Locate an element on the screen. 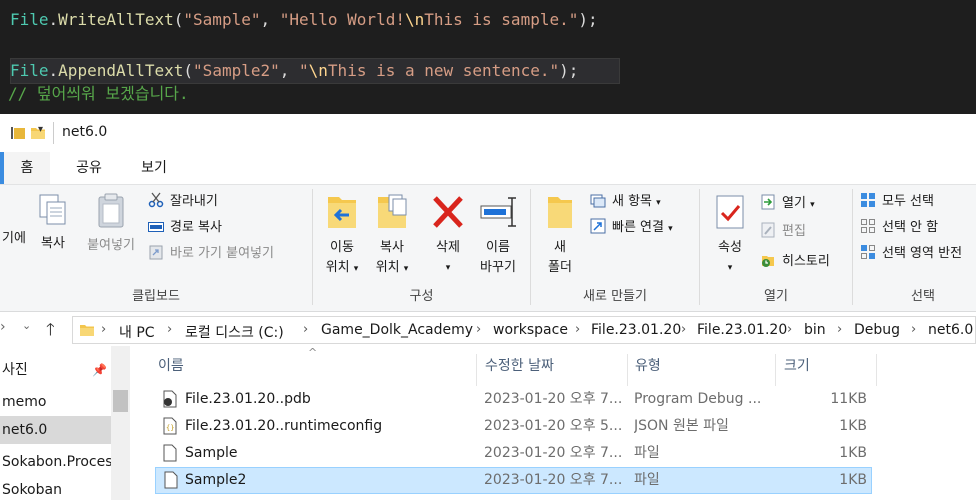 The width and height of the screenshot is (976, 504). tab-view: 보기 is located at coordinates (154, 168).